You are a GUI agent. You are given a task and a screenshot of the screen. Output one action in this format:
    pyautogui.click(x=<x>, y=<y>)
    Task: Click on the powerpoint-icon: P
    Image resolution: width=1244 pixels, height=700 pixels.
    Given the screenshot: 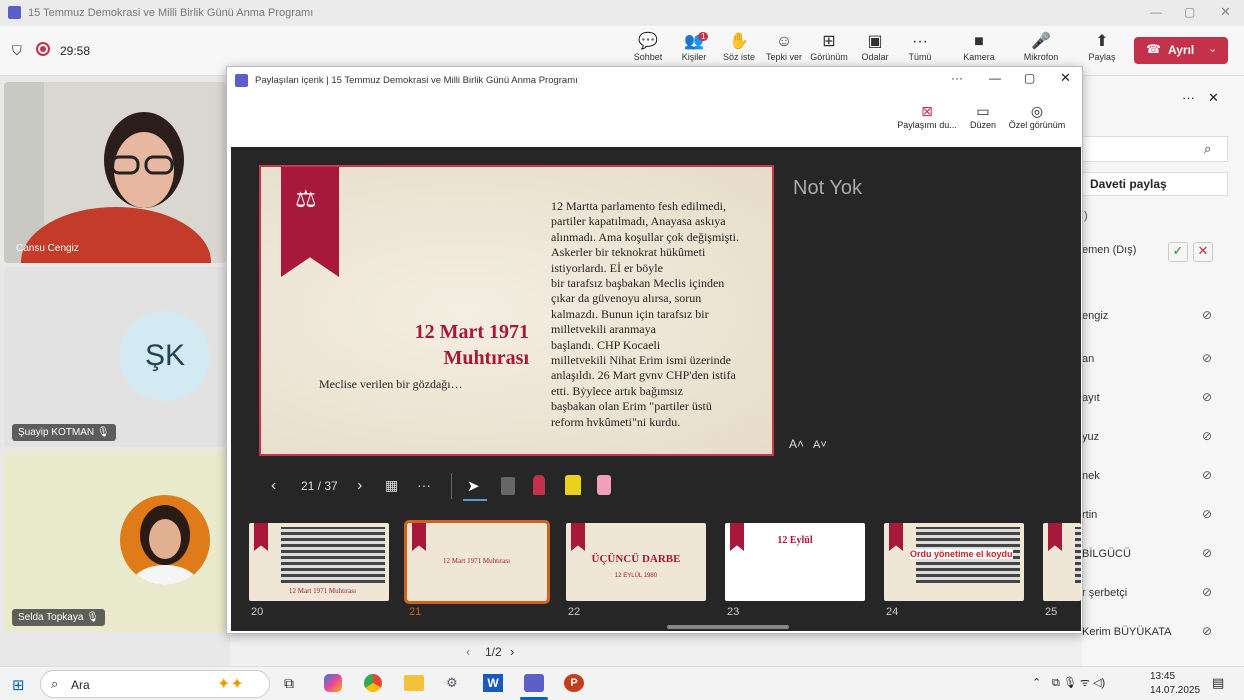 What is the action you would take?
    pyautogui.click(x=574, y=683)
    